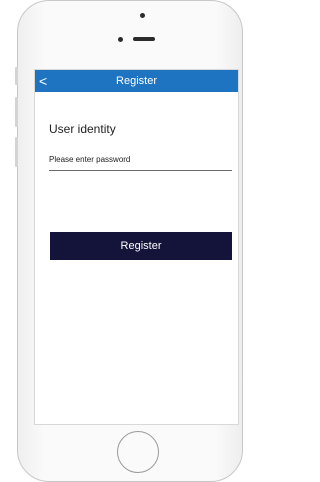 This screenshot has height=482, width=320. I want to click on section-heading: User identity, so click(82, 129).